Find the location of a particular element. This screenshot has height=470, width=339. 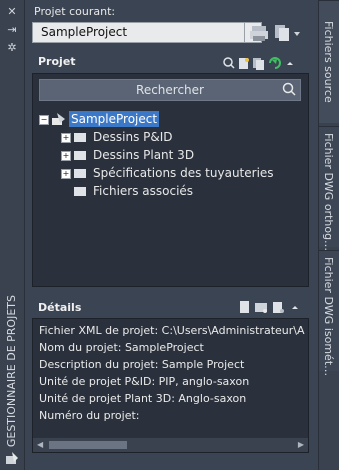

current-project-value: SampleProject is located at coordinates (84, 32).